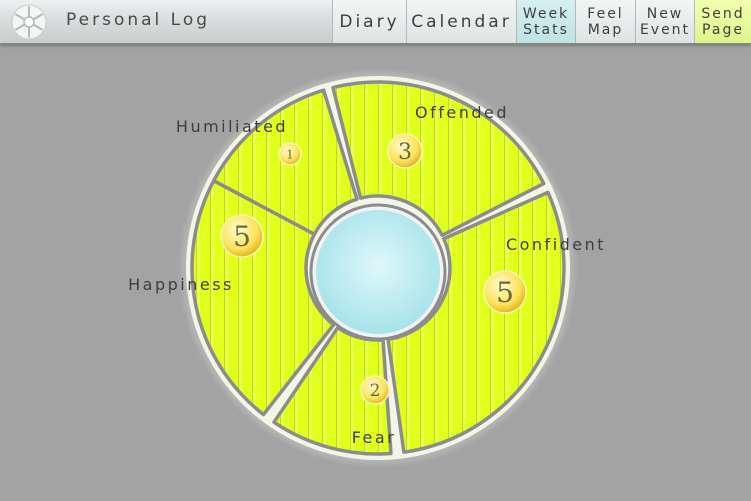 The image size is (751, 501). Describe the element at coordinates (556, 244) in the screenshot. I see `label-confident: Confident` at that location.